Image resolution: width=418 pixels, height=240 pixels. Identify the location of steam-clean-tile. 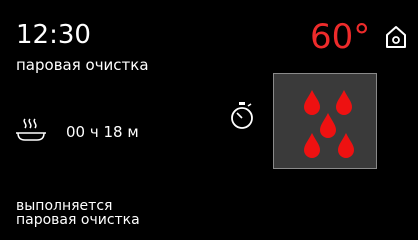
(325, 121).